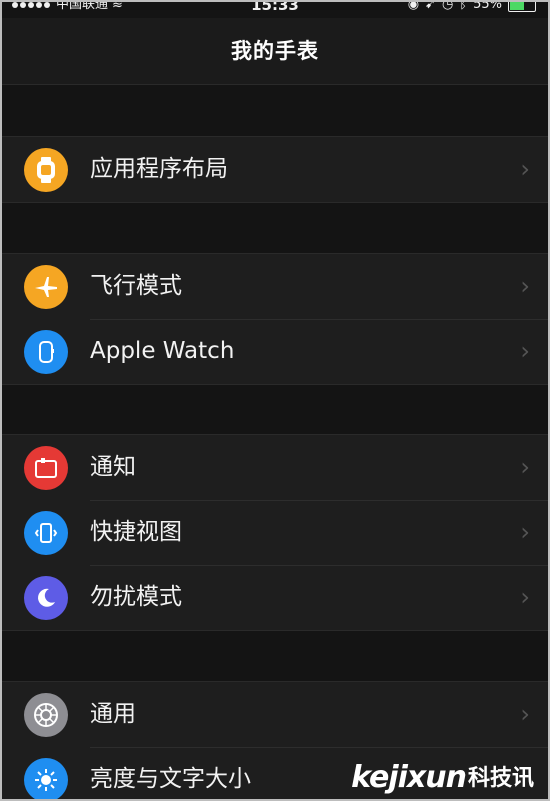  I want to click on row-app-layout: 应用程序布局 ›, so click(275, 169).